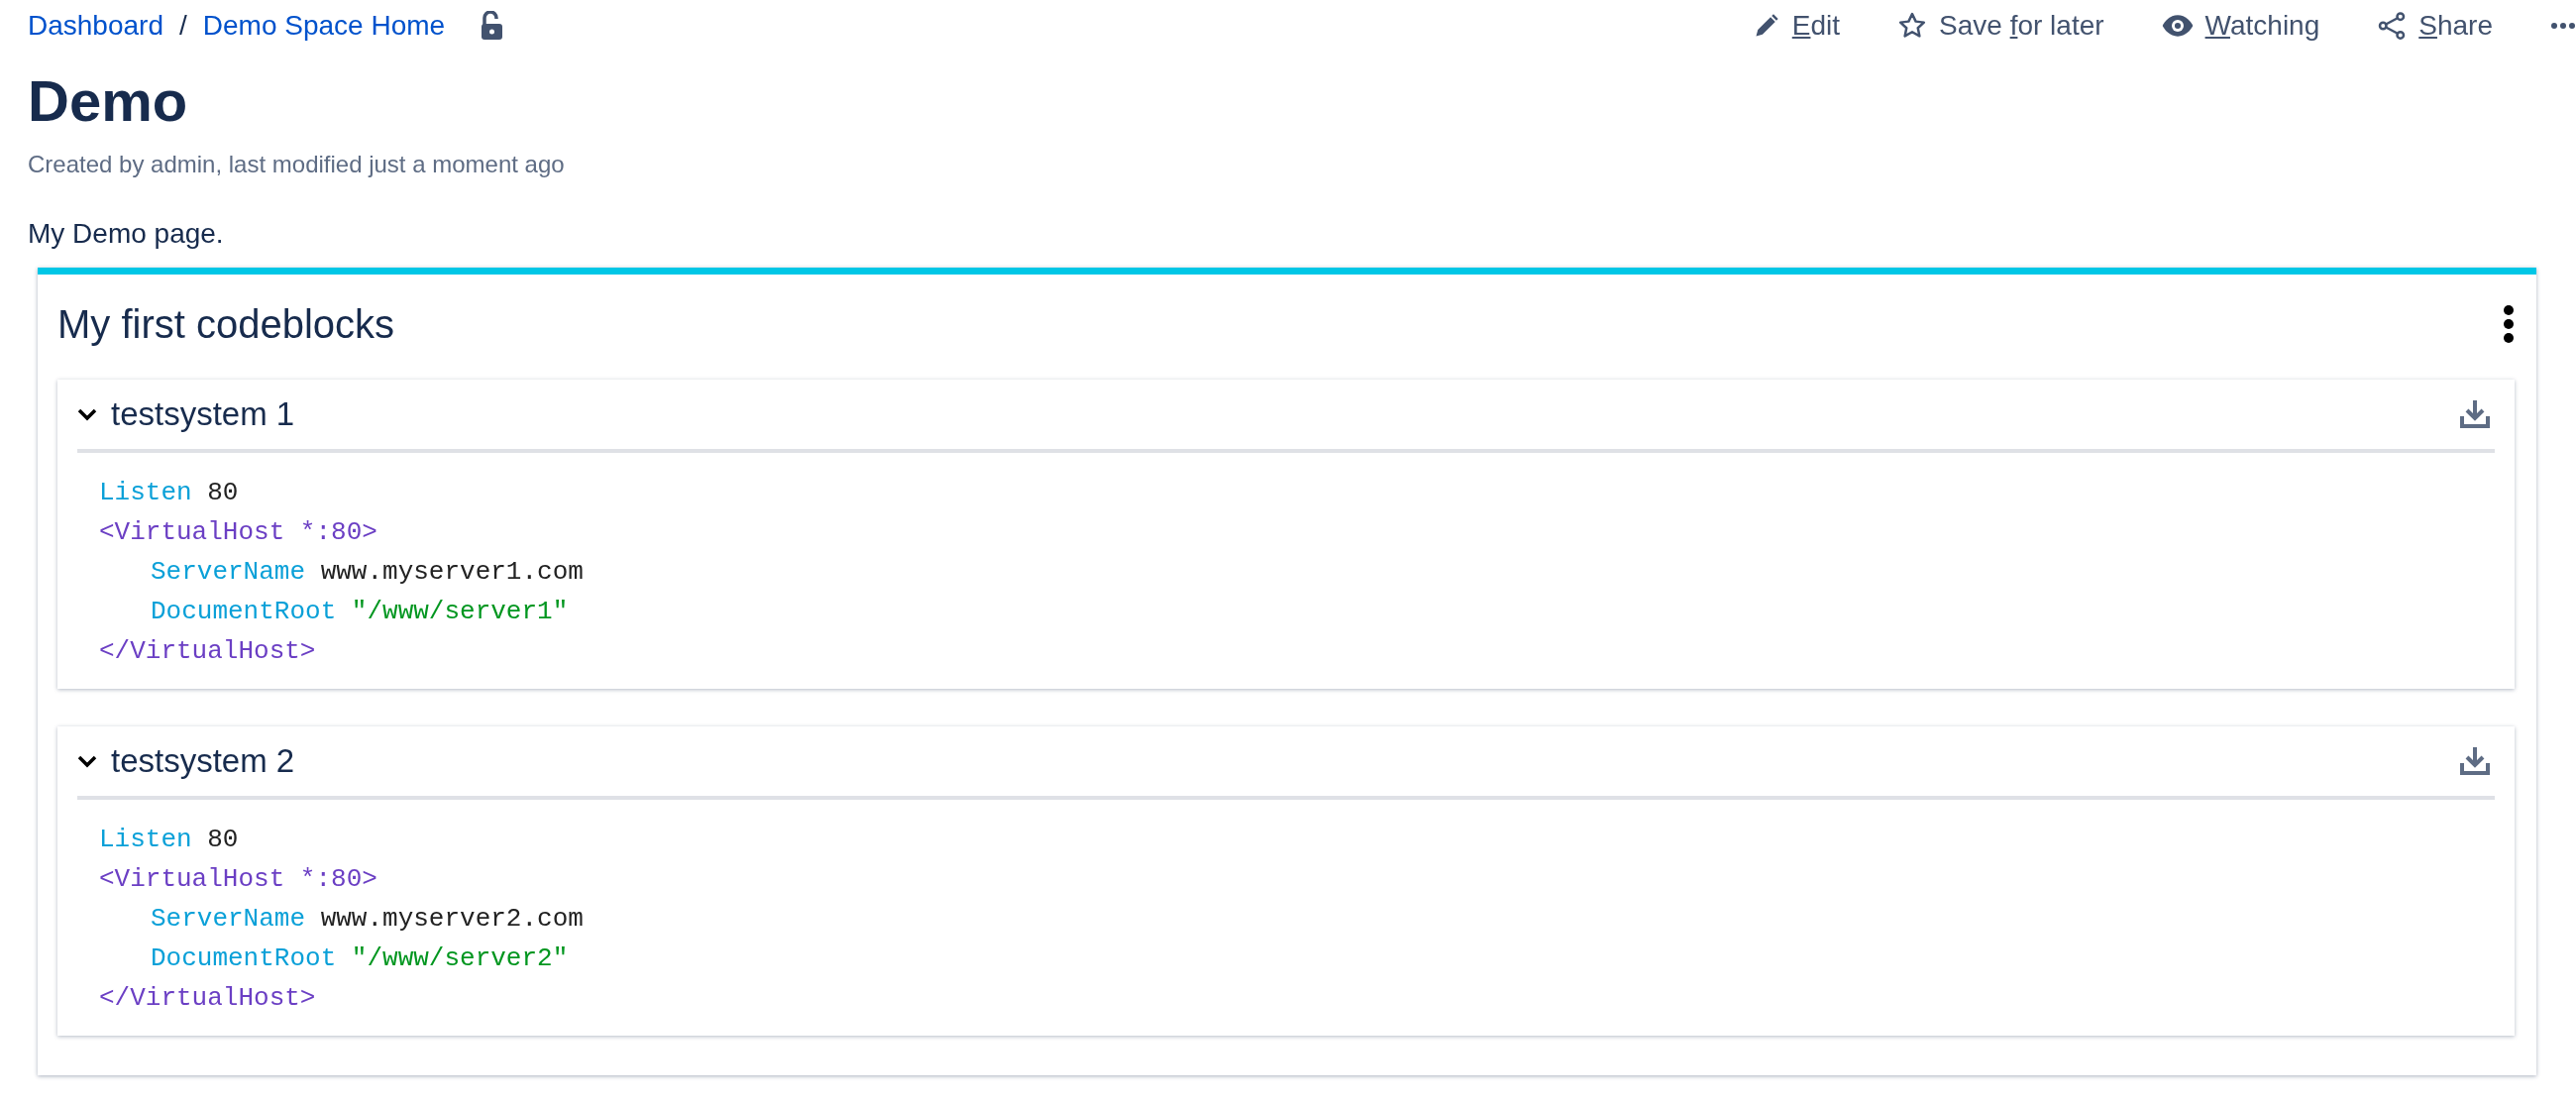 Image resolution: width=2576 pixels, height=1108 pixels. What do you see at coordinates (492, 26) in the screenshot?
I see `unlocked-padlock-icon` at bounding box center [492, 26].